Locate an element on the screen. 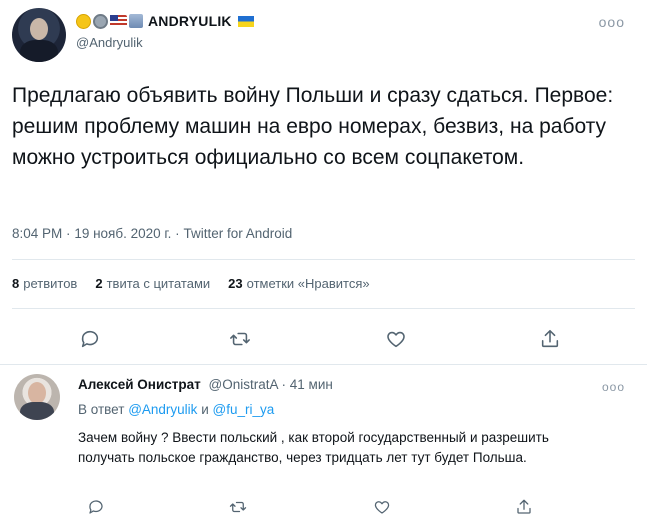  tweet-source: Twitter for Android is located at coordinates (237, 233).